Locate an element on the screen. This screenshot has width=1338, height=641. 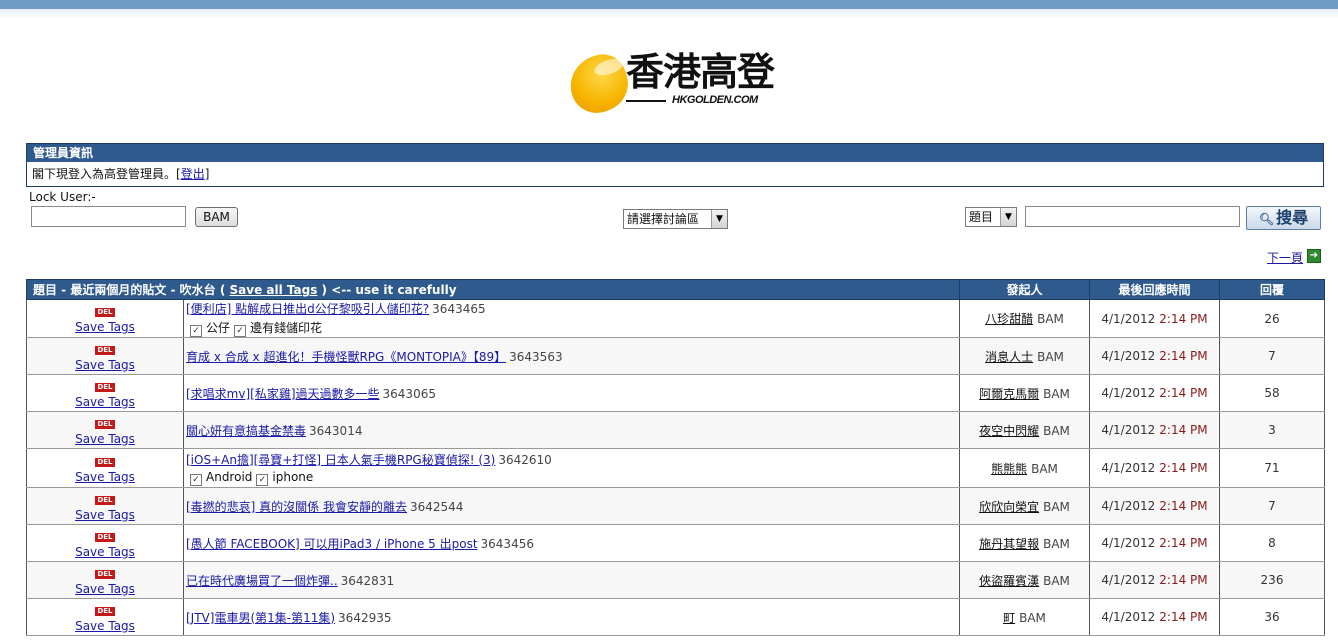
reply-count: 36 is located at coordinates (1272, 617).